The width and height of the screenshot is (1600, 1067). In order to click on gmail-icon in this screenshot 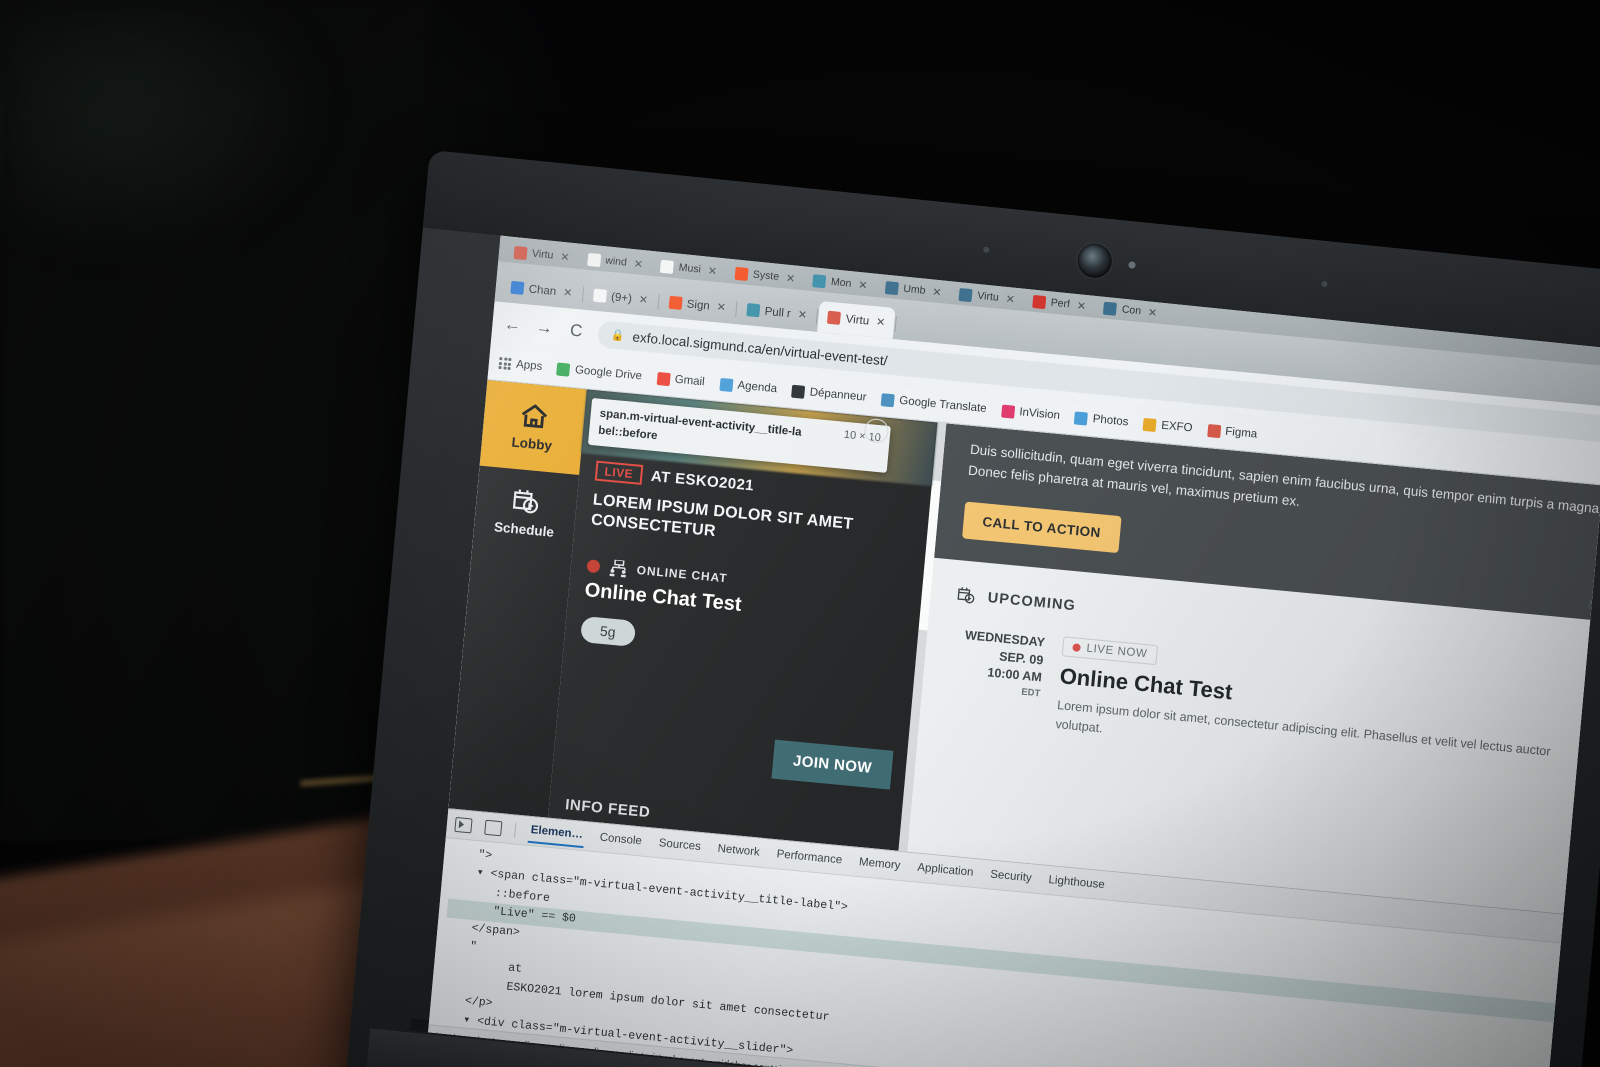, I will do `click(663, 378)`.